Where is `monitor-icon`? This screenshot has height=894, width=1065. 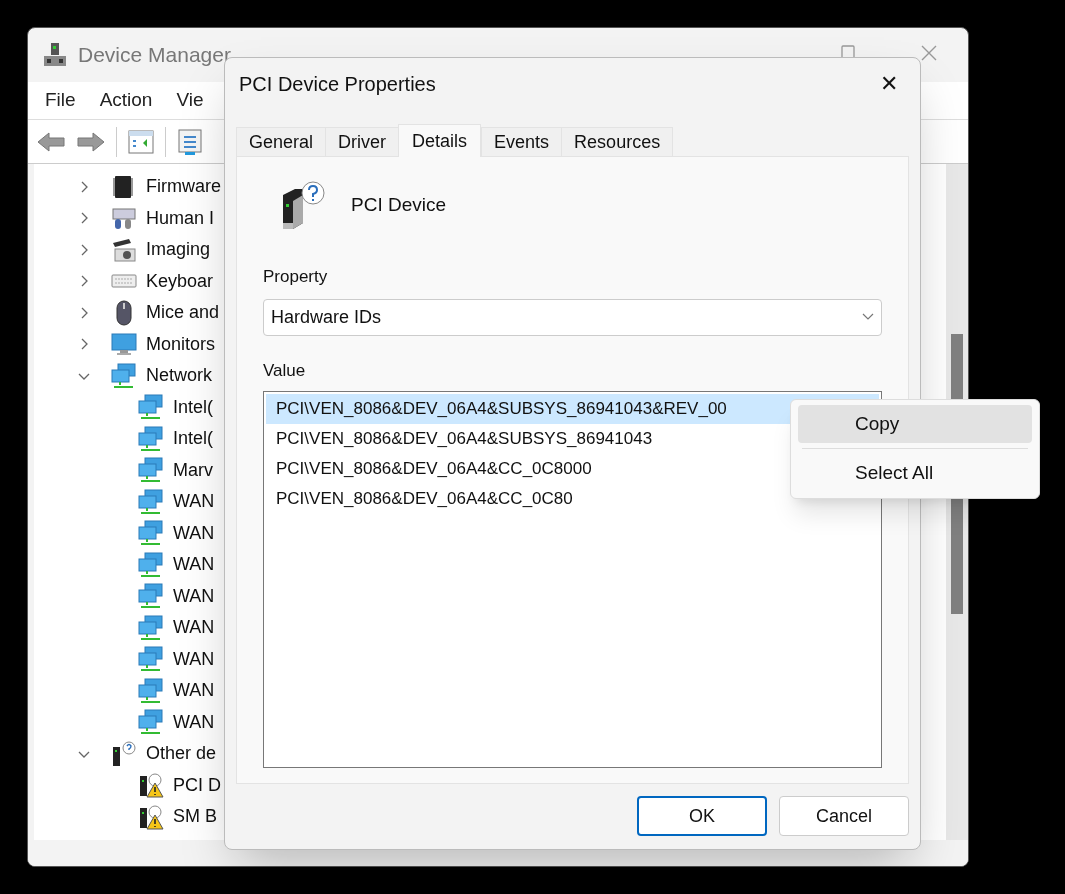 monitor-icon is located at coordinates (124, 344).